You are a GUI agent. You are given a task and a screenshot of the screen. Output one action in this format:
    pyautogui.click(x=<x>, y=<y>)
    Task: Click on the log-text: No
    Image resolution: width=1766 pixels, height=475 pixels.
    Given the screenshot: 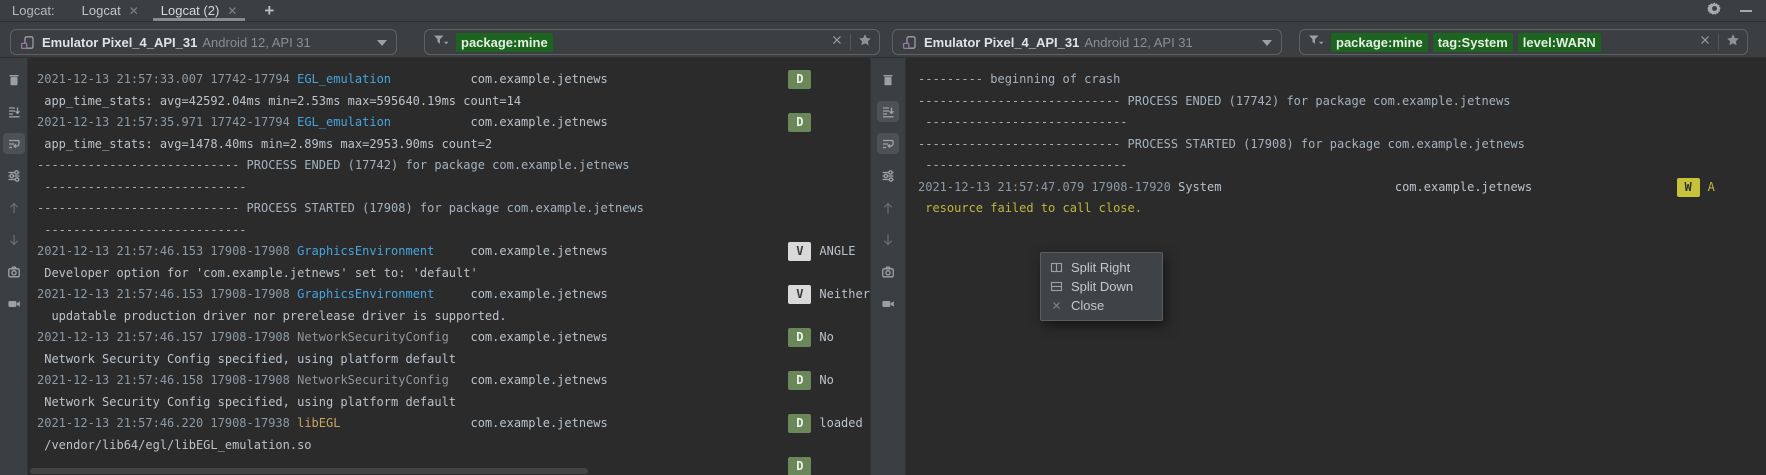 What is the action you would take?
    pyautogui.click(x=826, y=380)
    